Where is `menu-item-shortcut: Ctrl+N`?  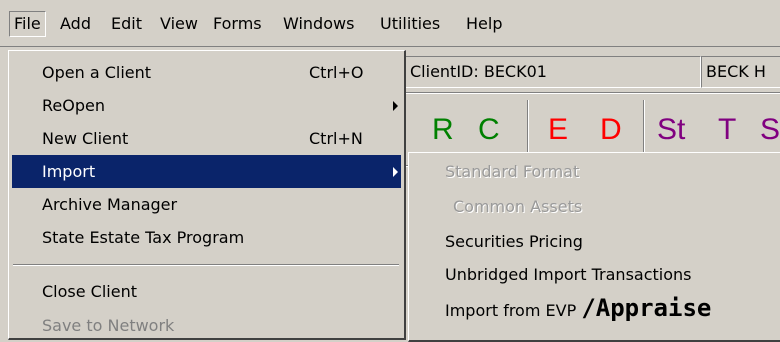 menu-item-shortcut: Ctrl+N is located at coordinates (336, 138).